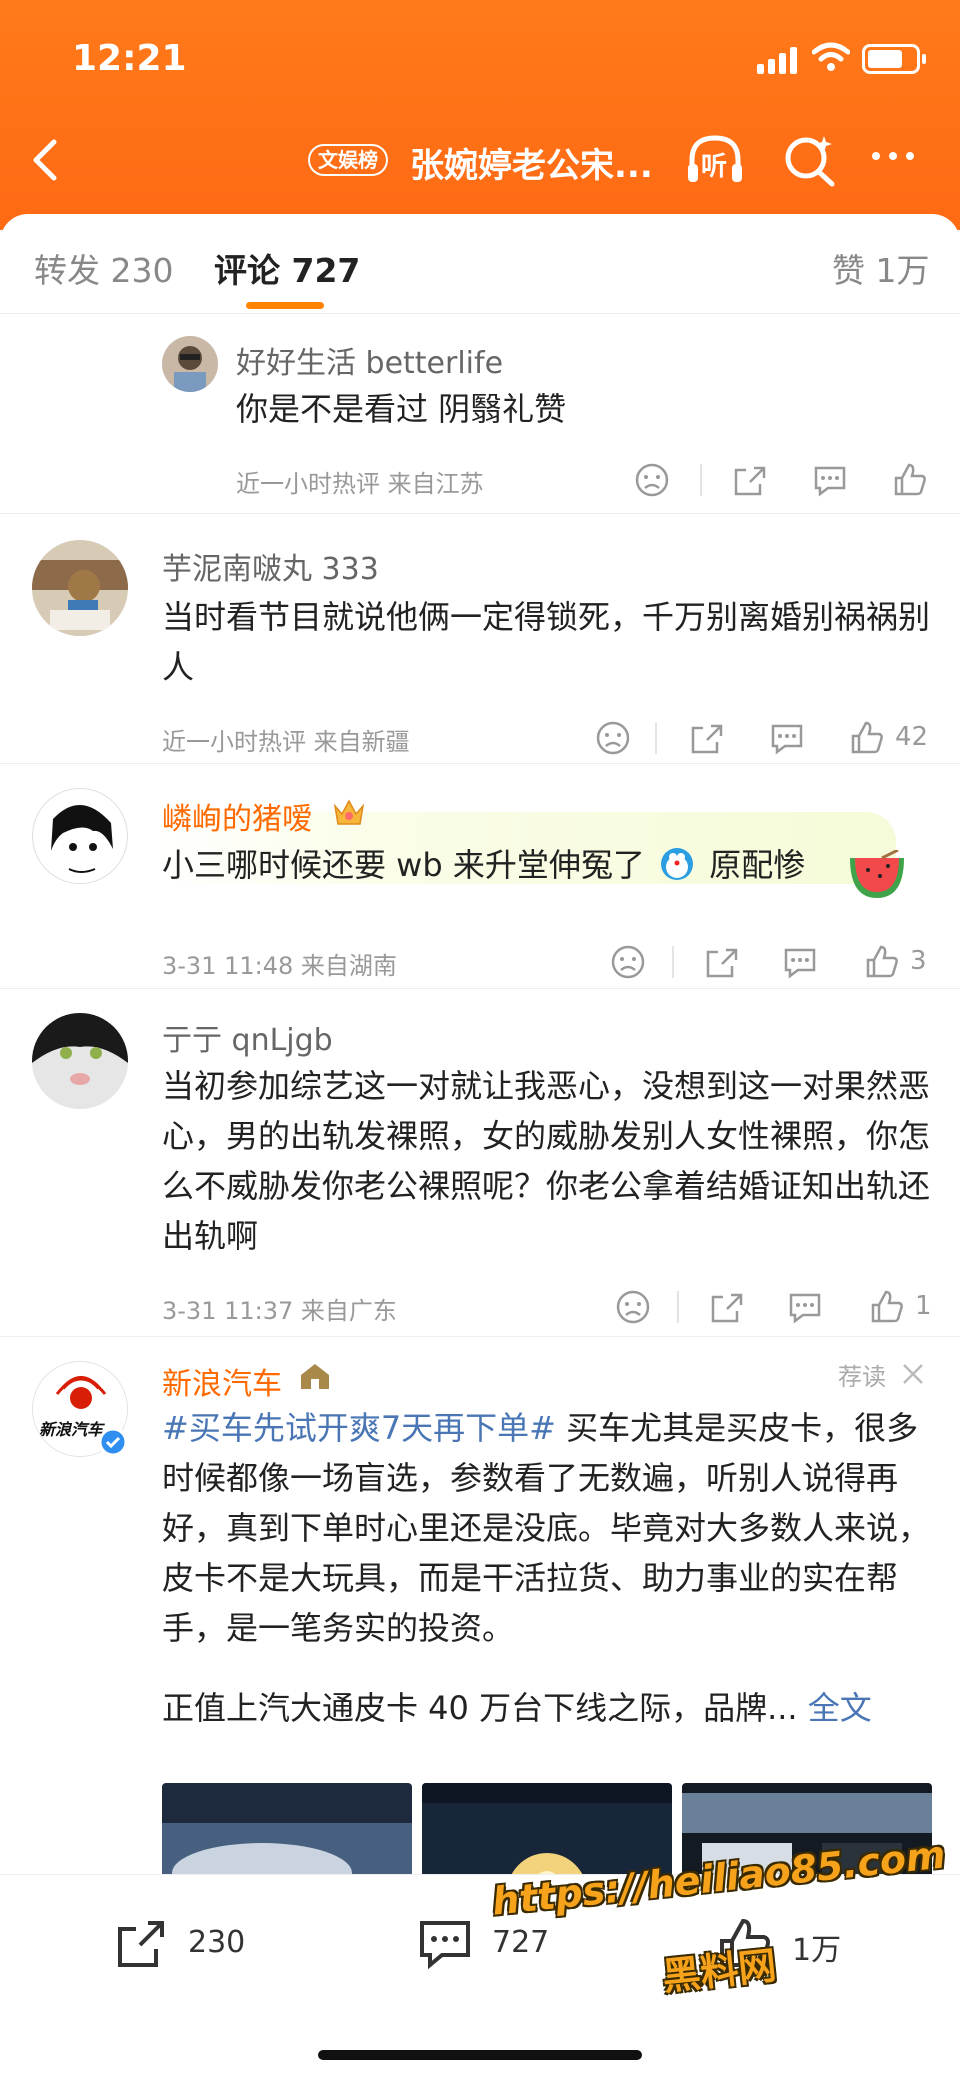  Describe the element at coordinates (279, 1311) in the screenshot. I see `comment-meta: 3-31 11:37 来自广东` at that location.